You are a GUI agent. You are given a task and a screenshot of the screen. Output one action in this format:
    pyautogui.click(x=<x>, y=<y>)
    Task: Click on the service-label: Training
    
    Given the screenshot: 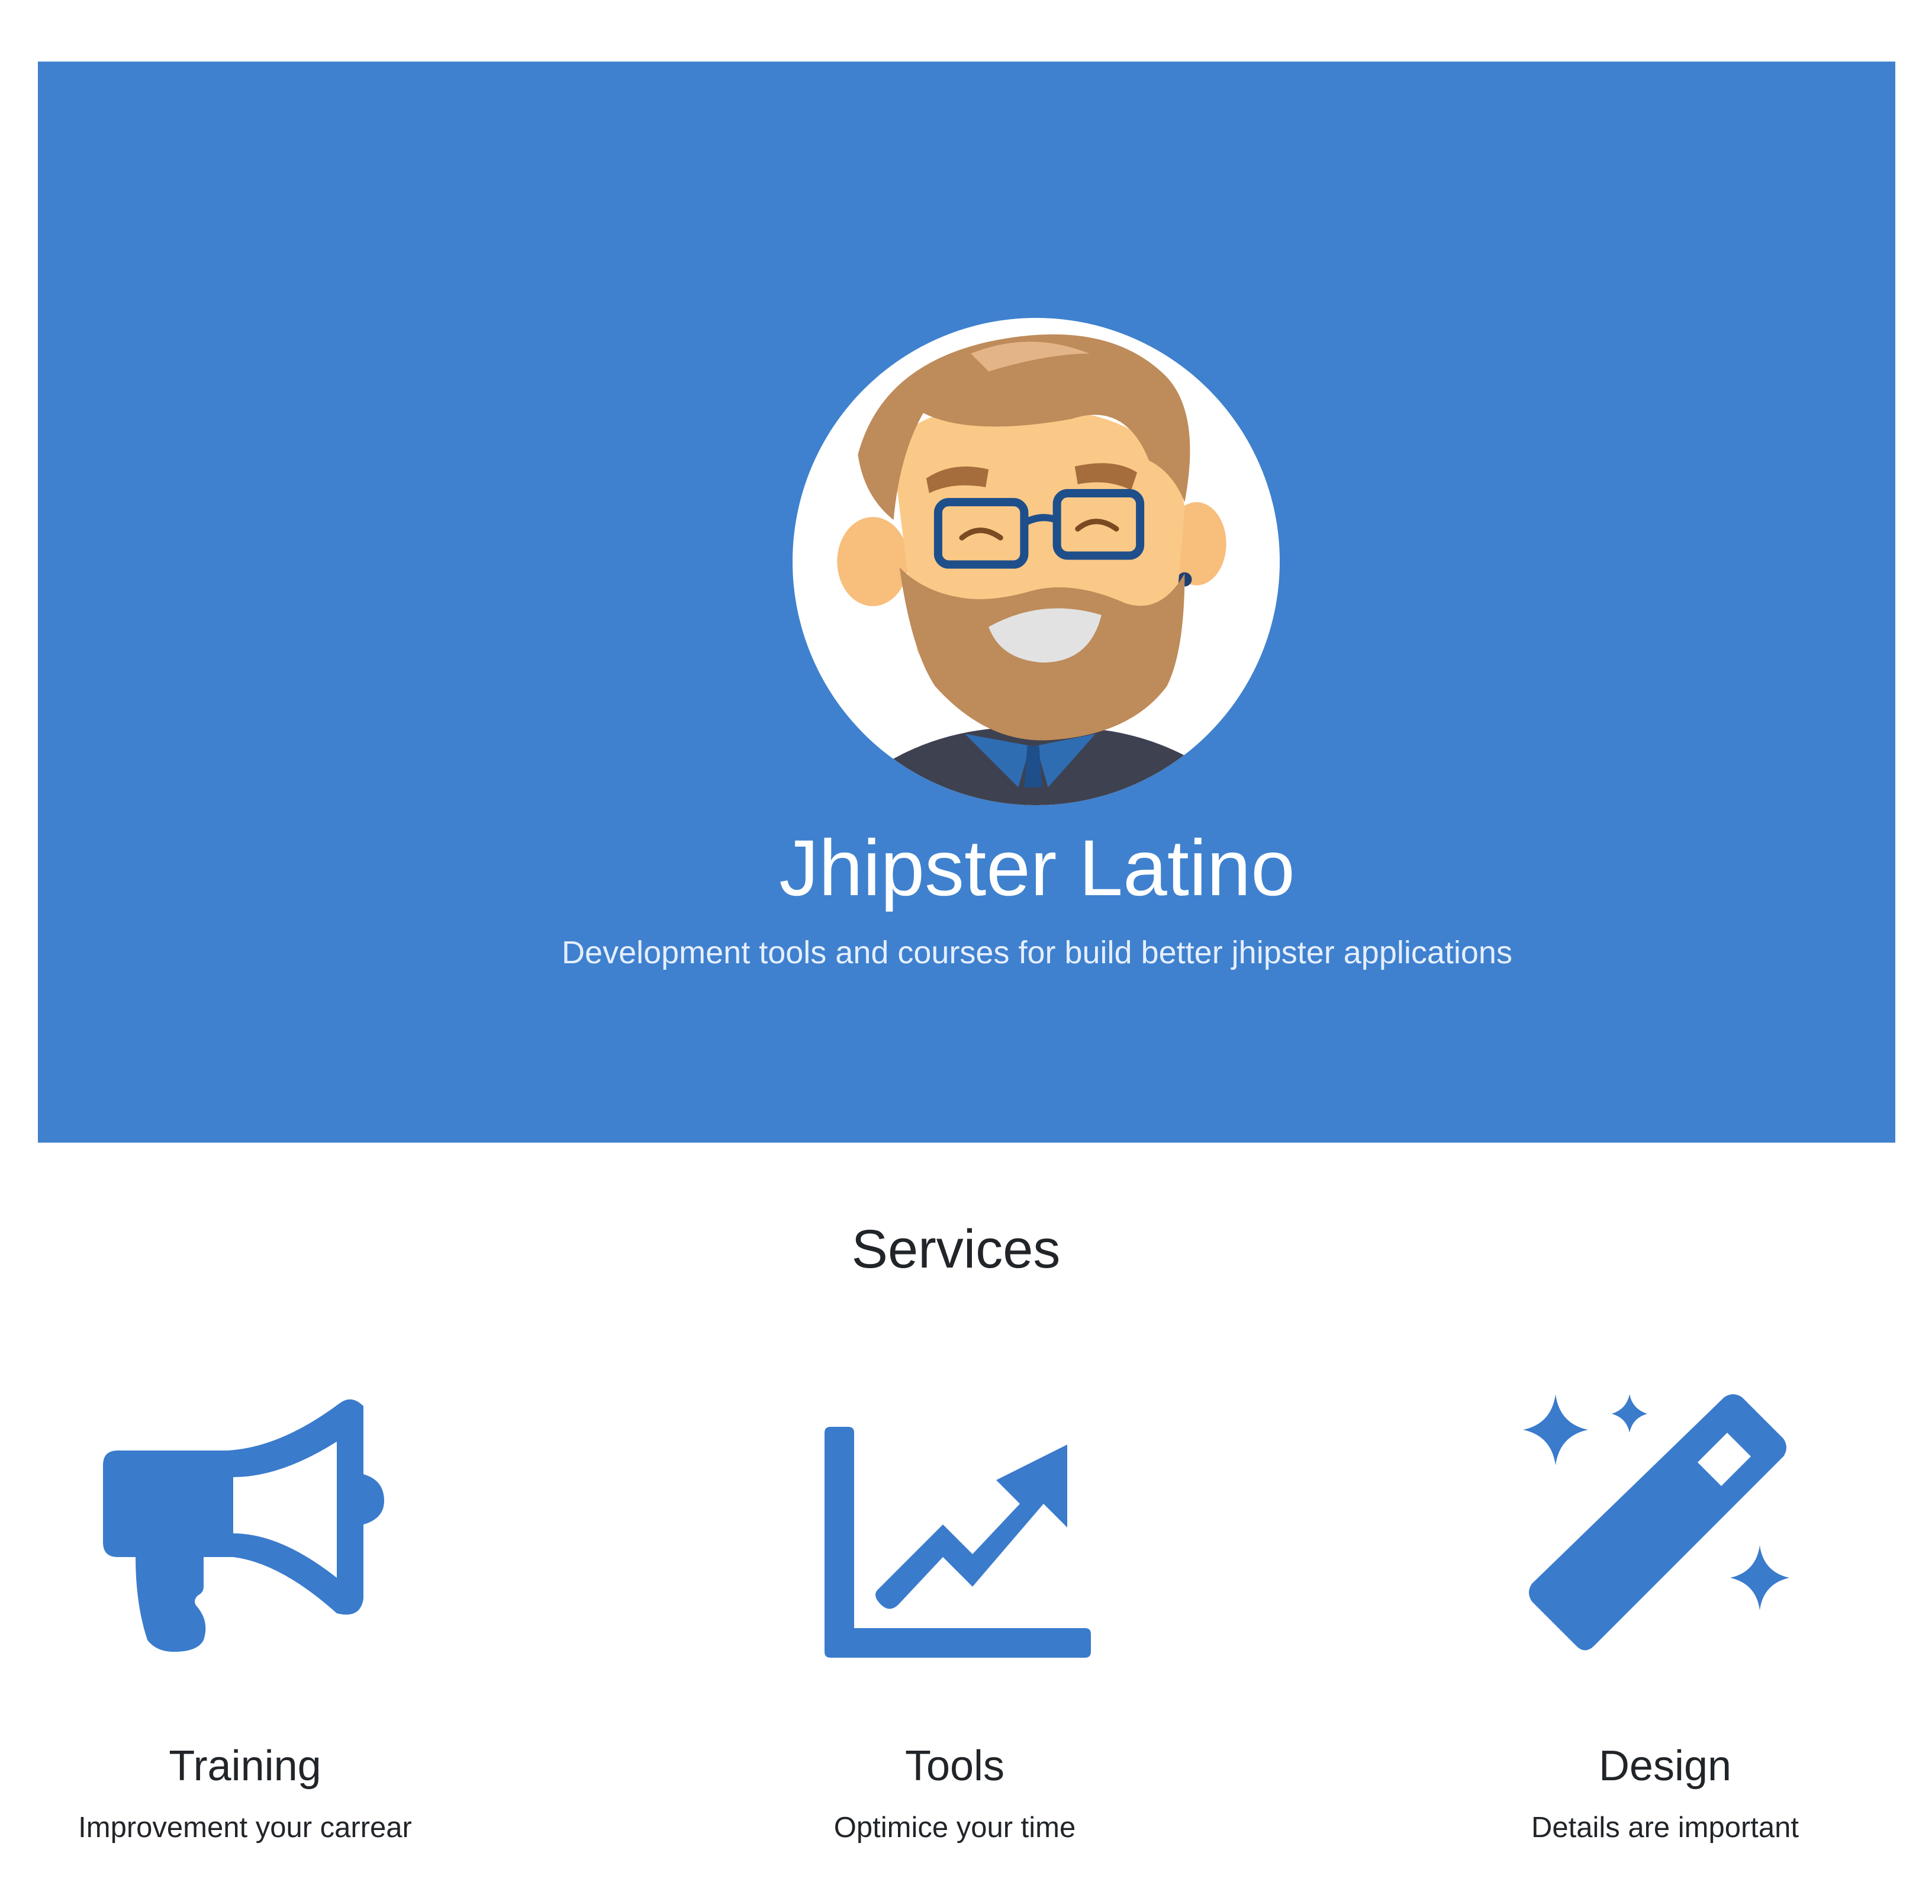 What is the action you would take?
    pyautogui.click(x=245, y=1766)
    